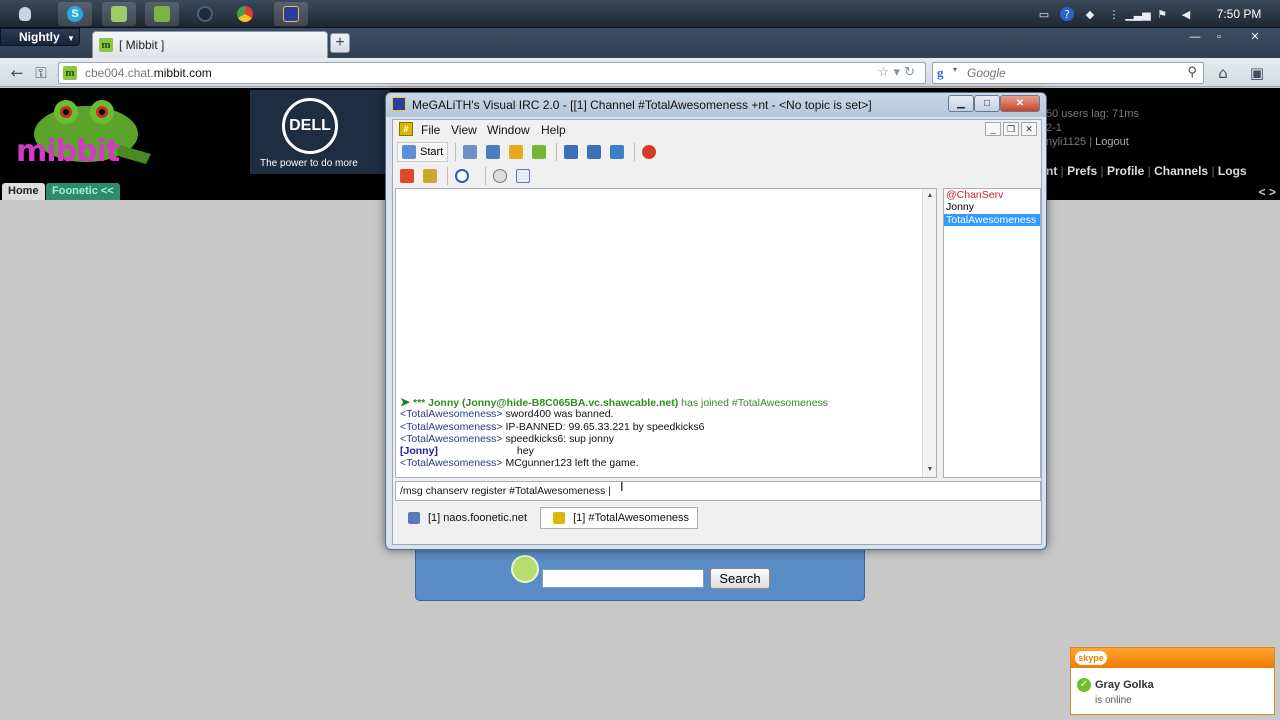 The image size is (1280, 720). I want to click on window-cascade-icon, so click(617, 152).